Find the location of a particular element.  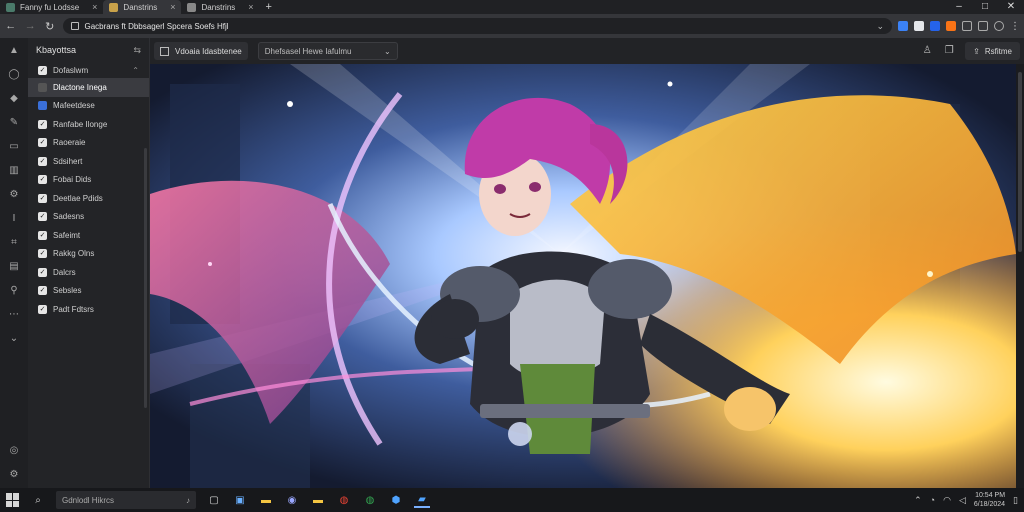

help-icon: ◎ is located at coordinates (14, 451).